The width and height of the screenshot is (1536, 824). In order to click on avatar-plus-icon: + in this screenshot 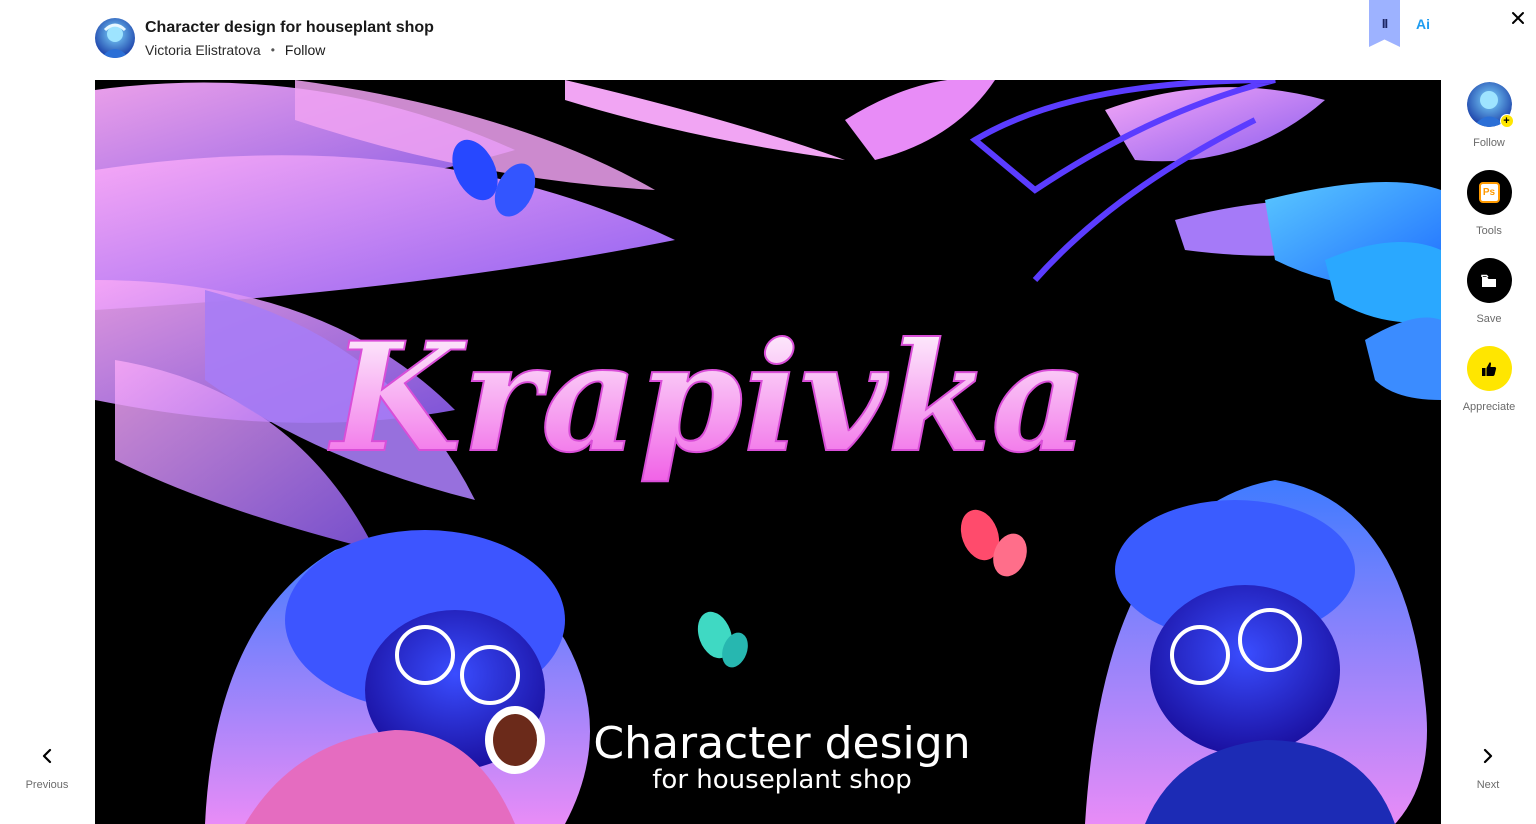, I will do `click(1490, 105)`.